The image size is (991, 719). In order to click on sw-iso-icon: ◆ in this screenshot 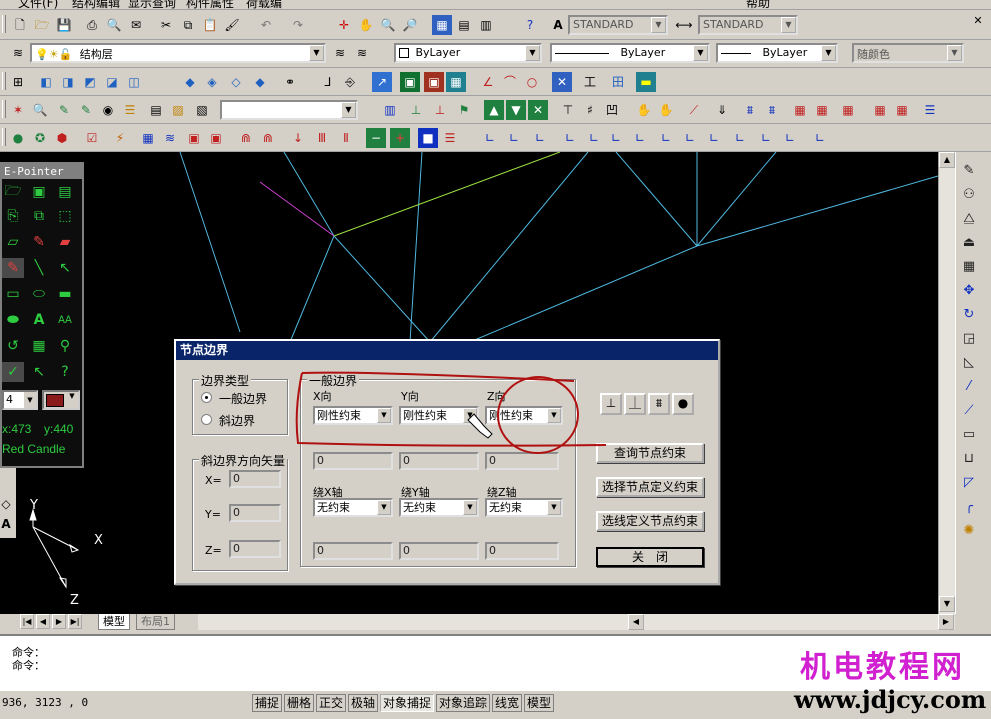, I will do `click(190, 82)`.